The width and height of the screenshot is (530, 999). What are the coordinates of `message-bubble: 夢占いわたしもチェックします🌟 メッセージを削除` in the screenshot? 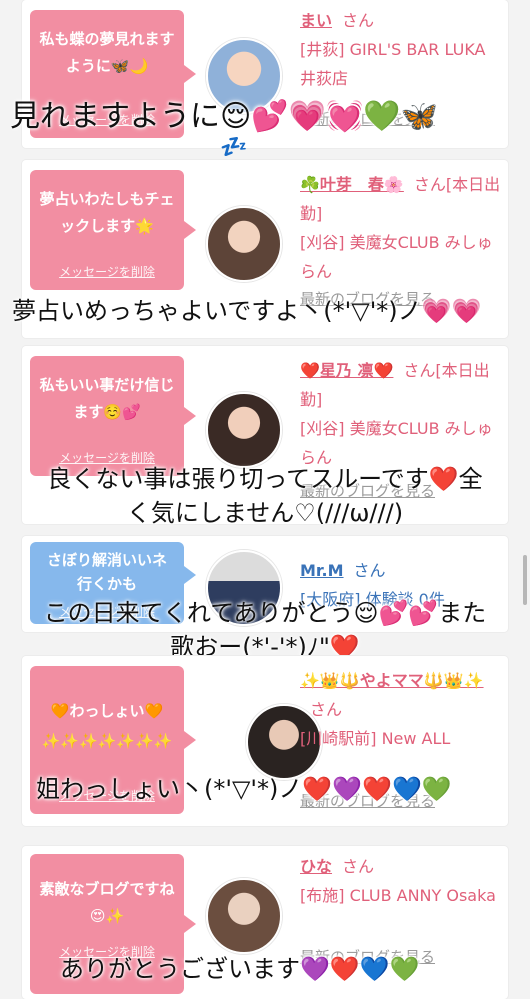 It's located at (113, 230).